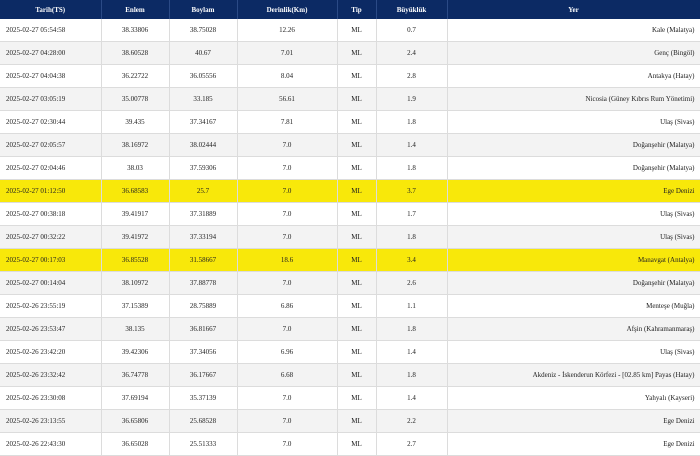  I want to click on cell-longitude: 40.67, so click(203, 53).